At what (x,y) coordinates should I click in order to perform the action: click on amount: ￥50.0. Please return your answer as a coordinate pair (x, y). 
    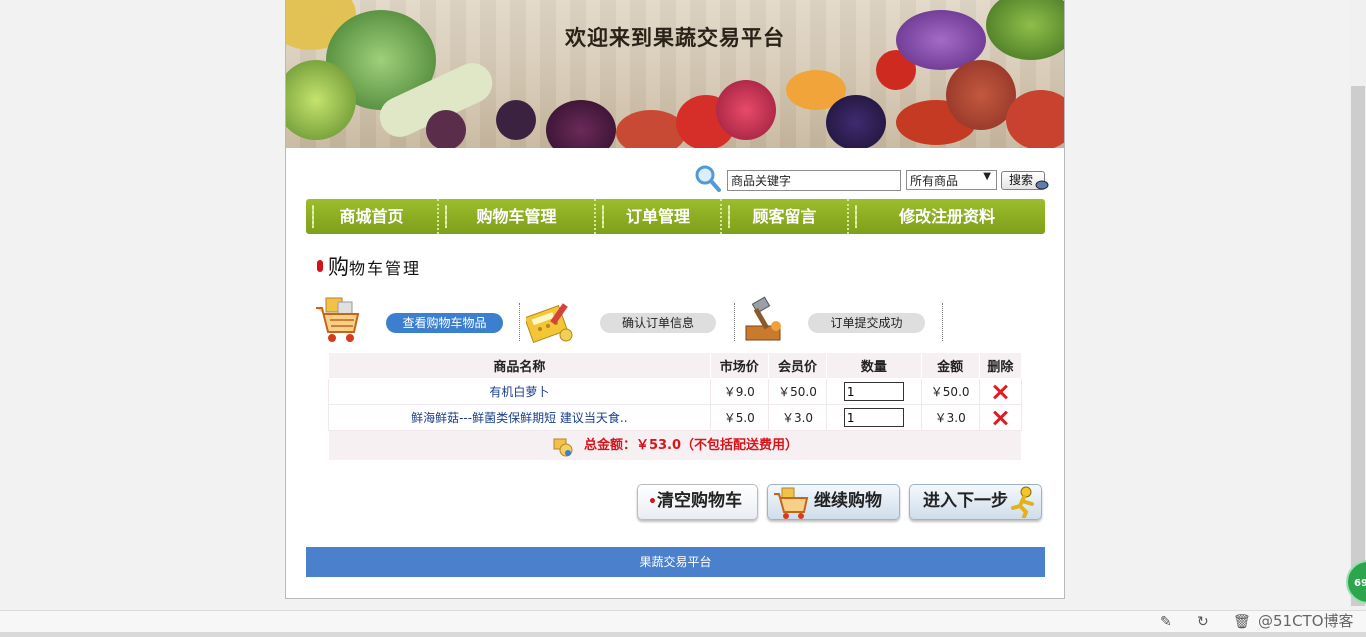
    Looking at the image, I should click on (950, 391).